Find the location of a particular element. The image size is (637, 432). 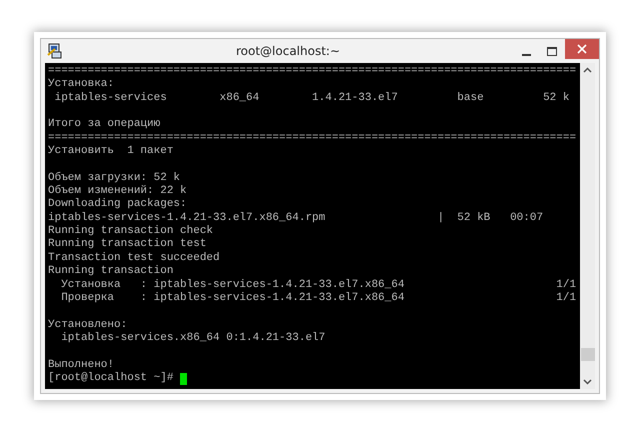

terminal-line: Downloading packages: is located at coordinates (117, 205).